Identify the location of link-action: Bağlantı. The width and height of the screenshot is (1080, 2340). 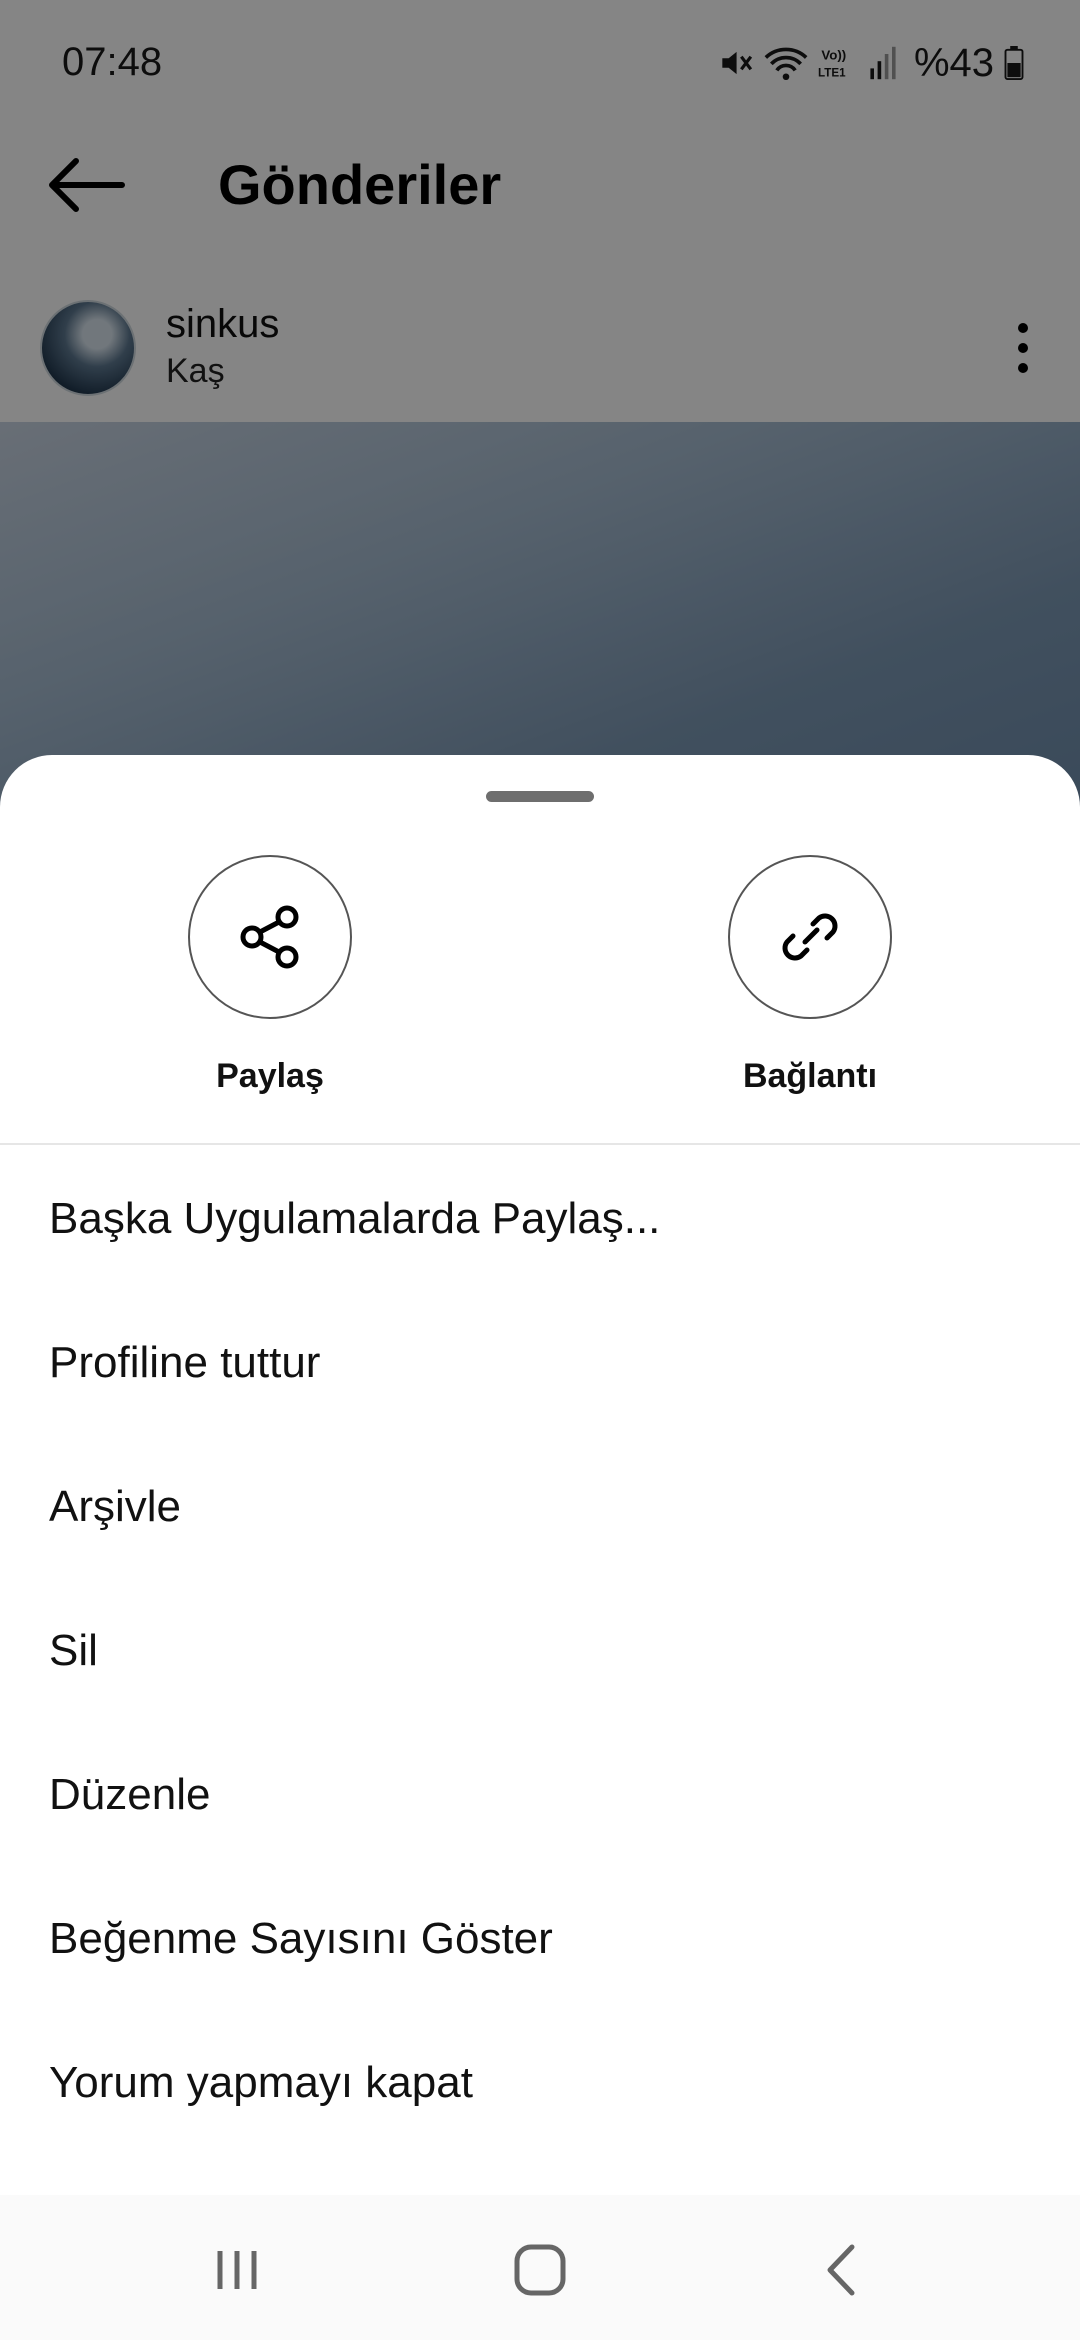
(810, 975).